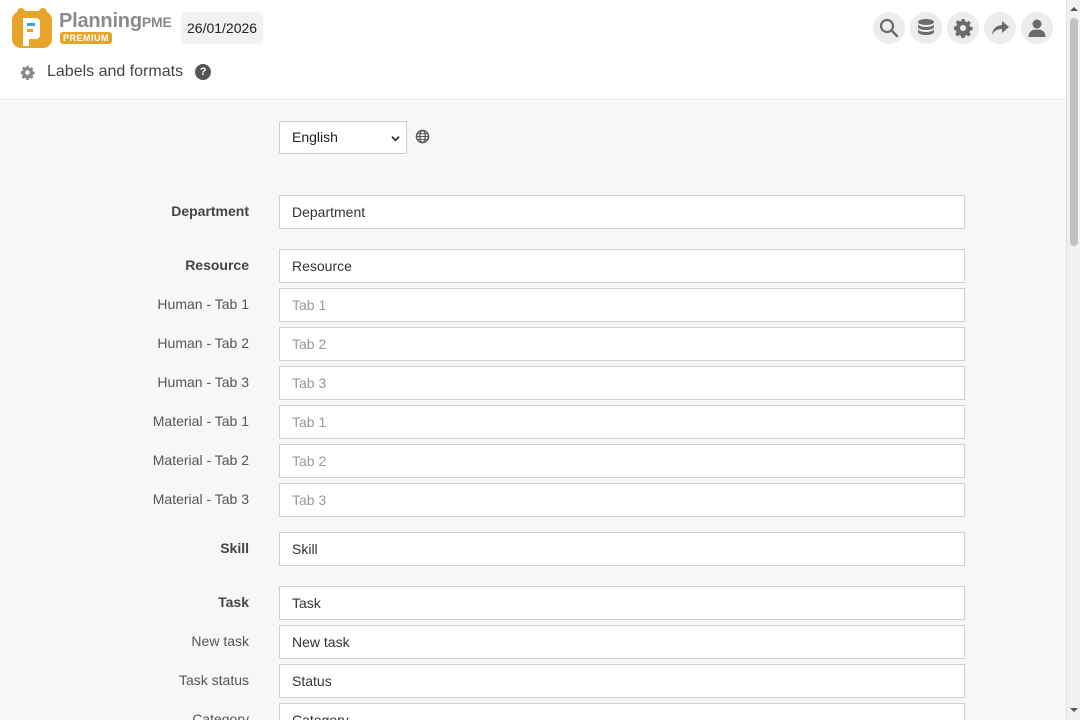 Image resolution: width=1080 pixels, height=720 pixels. Describe the element at coordinates (234, 548) in the screenshot. I see `skill-label: Skill` at that location.